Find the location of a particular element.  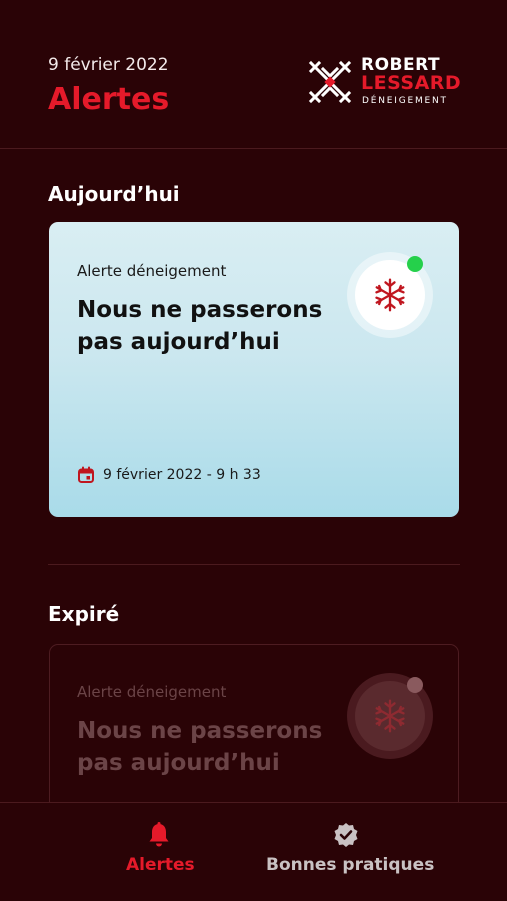

alert-timestamp: 9 février 2022 - 9 h 33 is located at coordinates (169, 475).